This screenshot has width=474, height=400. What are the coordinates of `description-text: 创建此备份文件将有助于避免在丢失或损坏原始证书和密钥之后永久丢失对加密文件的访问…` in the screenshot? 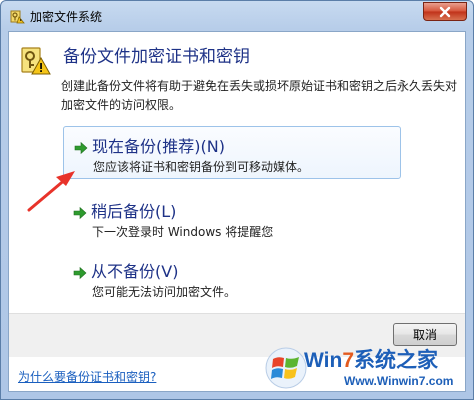 It's located at (259, 95).